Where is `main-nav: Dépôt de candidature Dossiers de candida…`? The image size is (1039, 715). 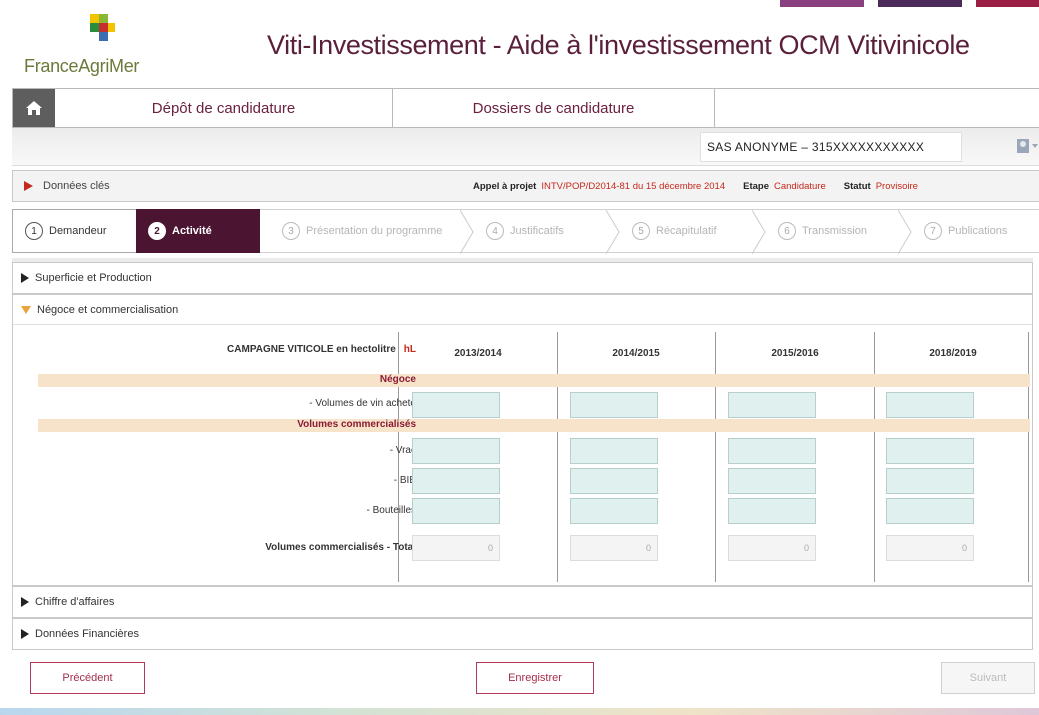 main-nav: Dépôt de candidature Dossiers de candida… is located at coordinates (525, 108).